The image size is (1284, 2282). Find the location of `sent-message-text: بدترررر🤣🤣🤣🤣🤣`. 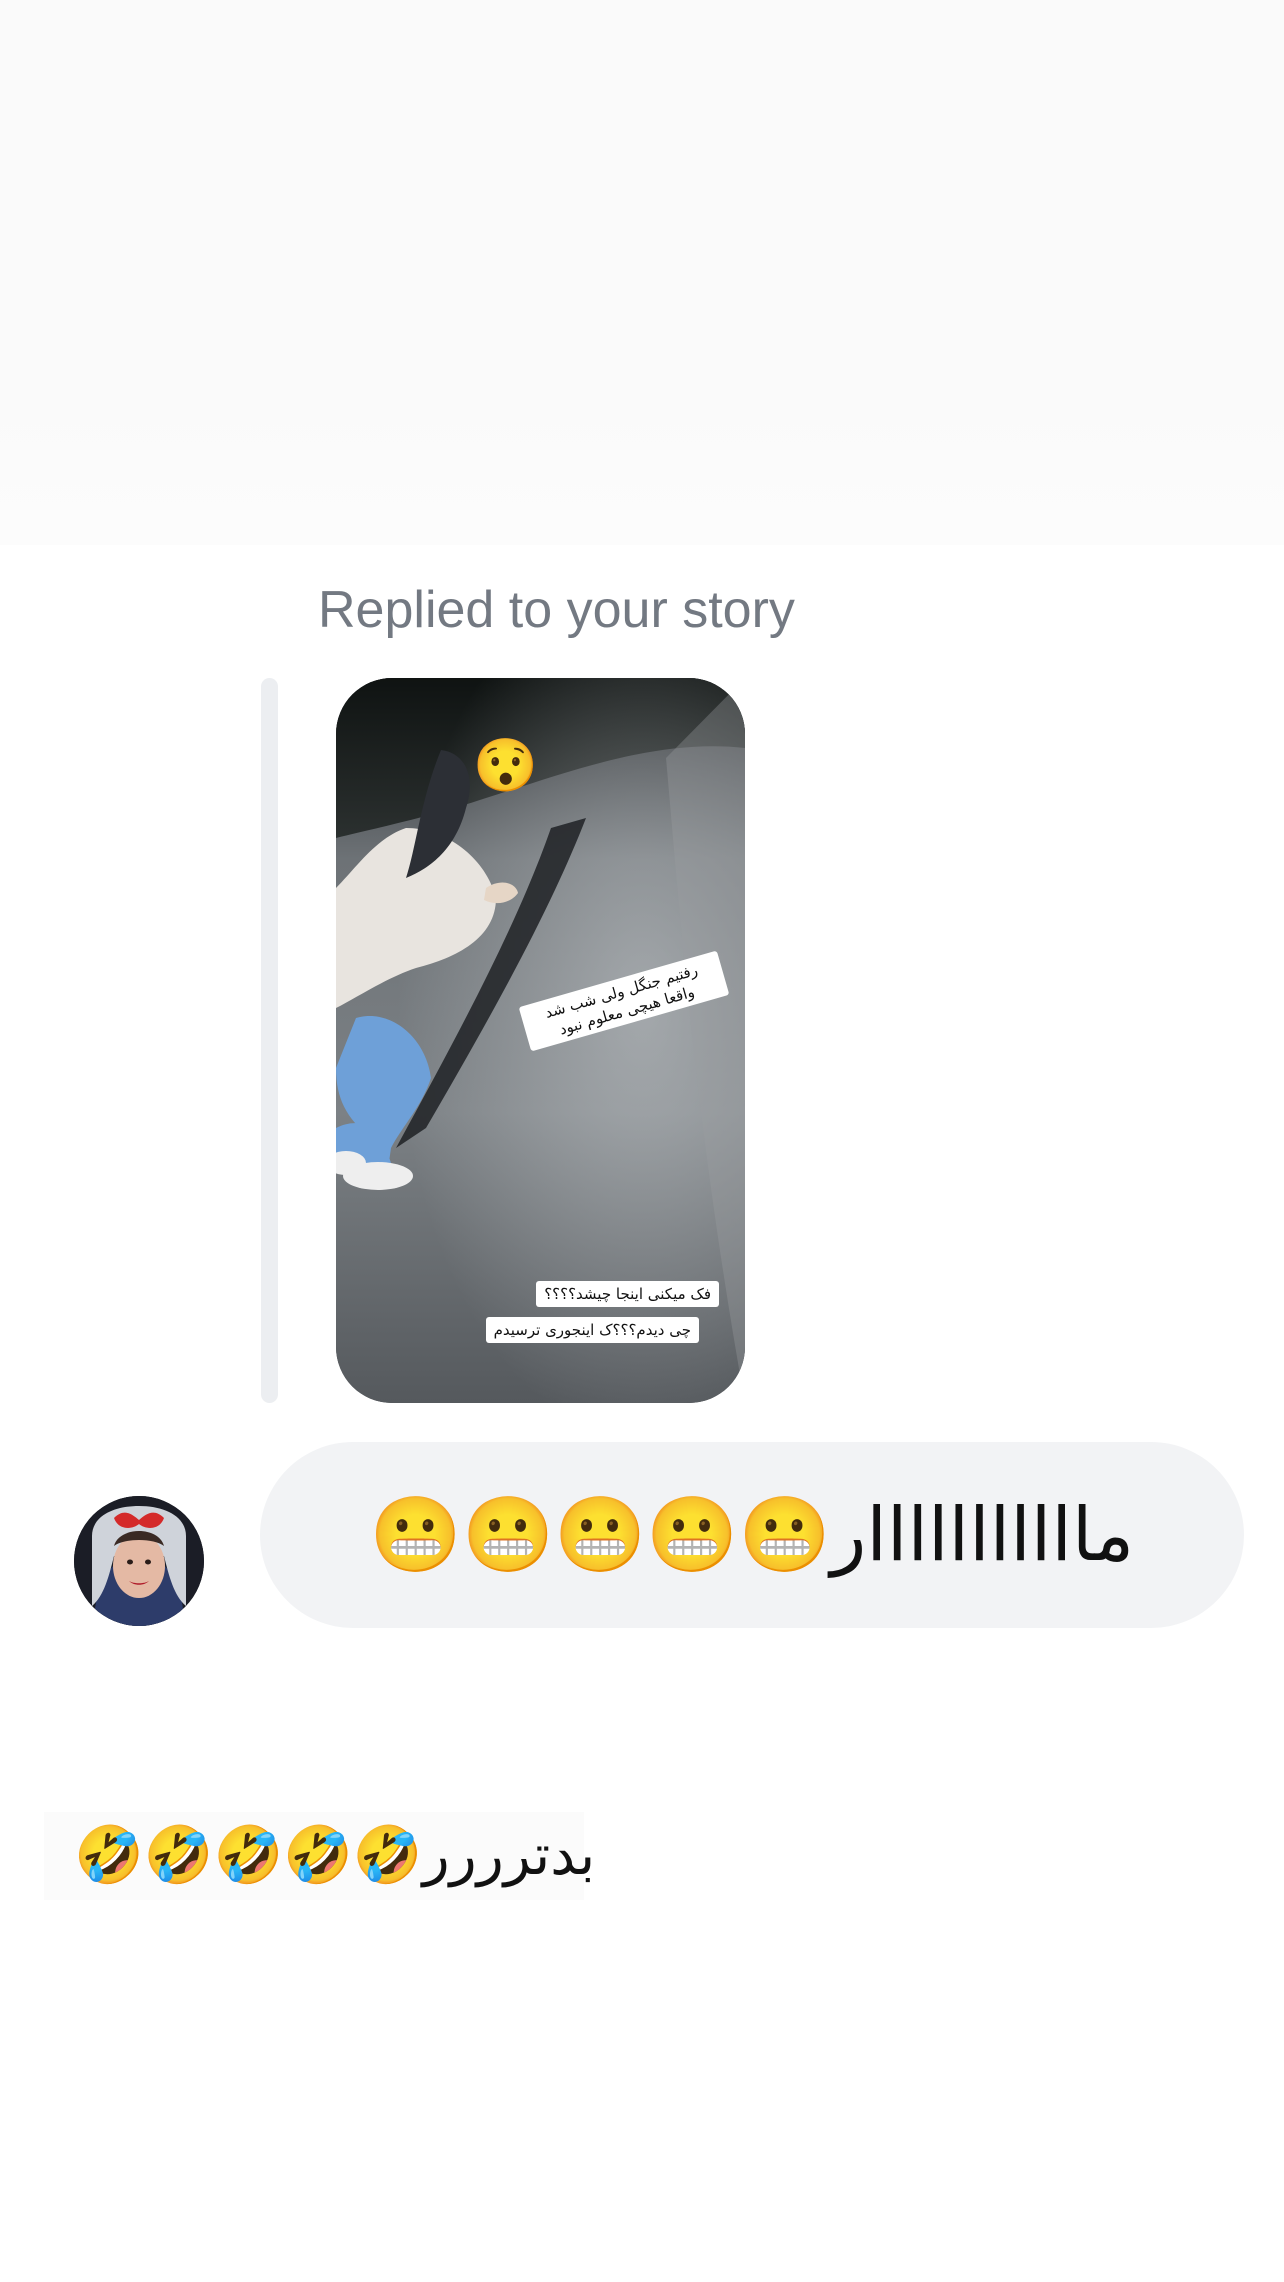

sent-message-text: بدترررر🤣🤣🤣🤣🤣 is located at coordinates (334, 1856).